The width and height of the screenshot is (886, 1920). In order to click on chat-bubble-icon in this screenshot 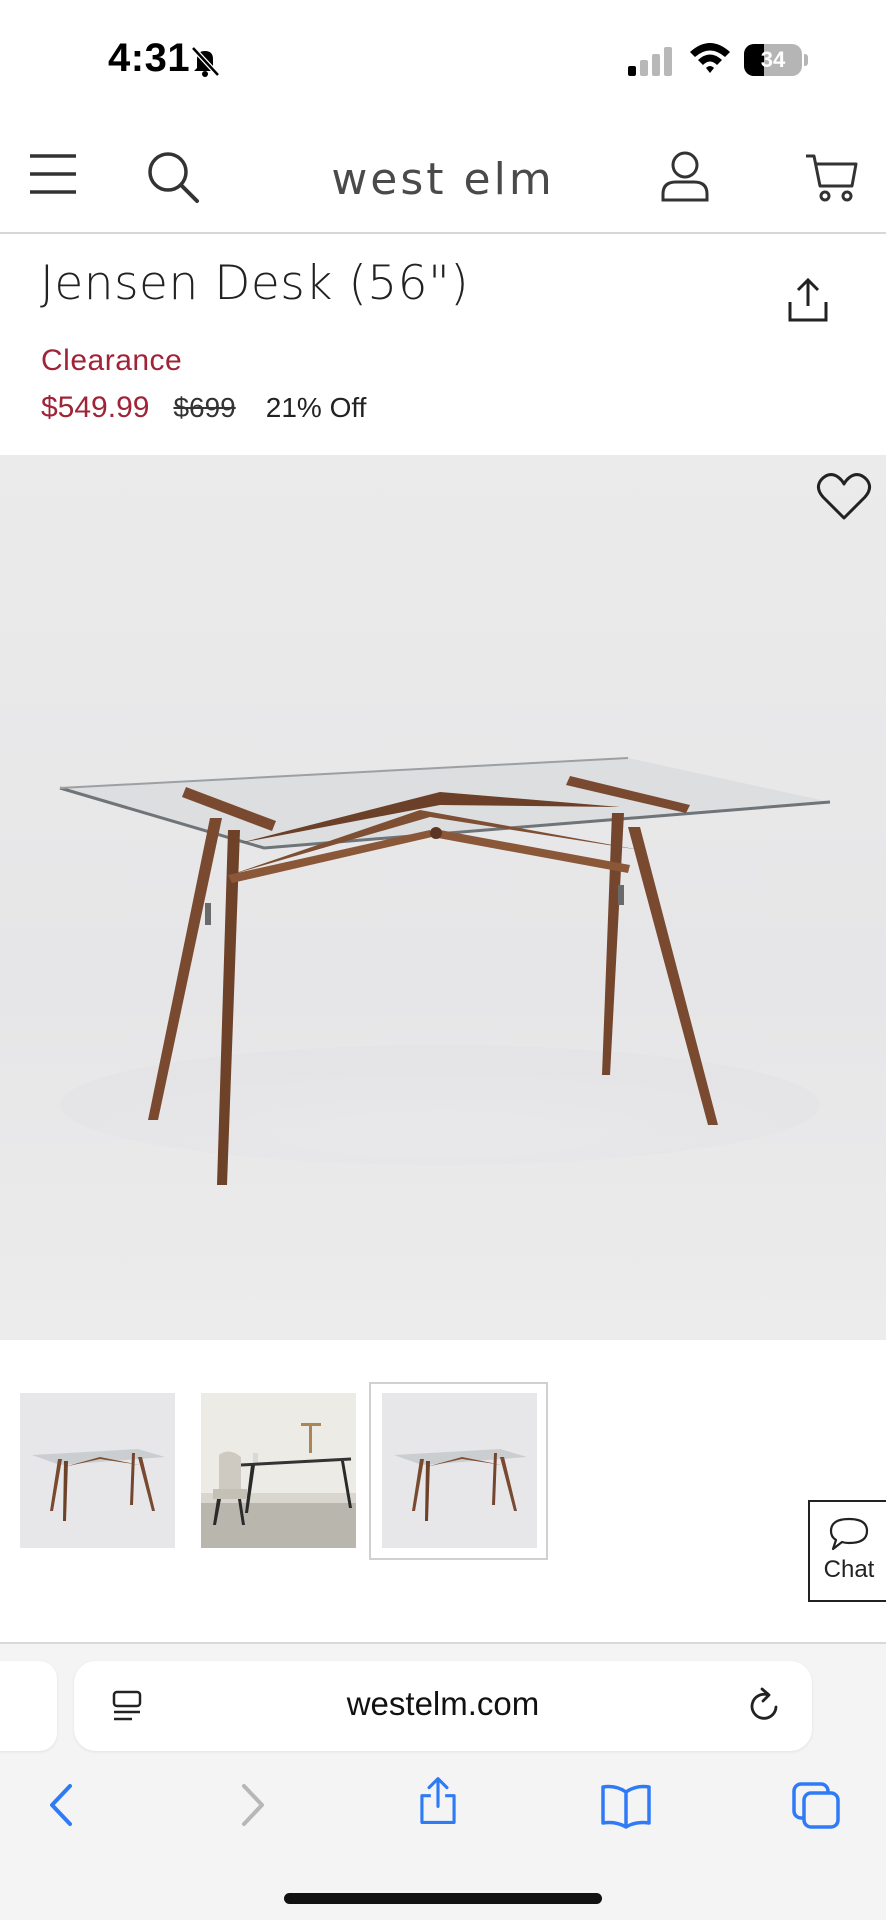, I will do `click(849, 1534)`.